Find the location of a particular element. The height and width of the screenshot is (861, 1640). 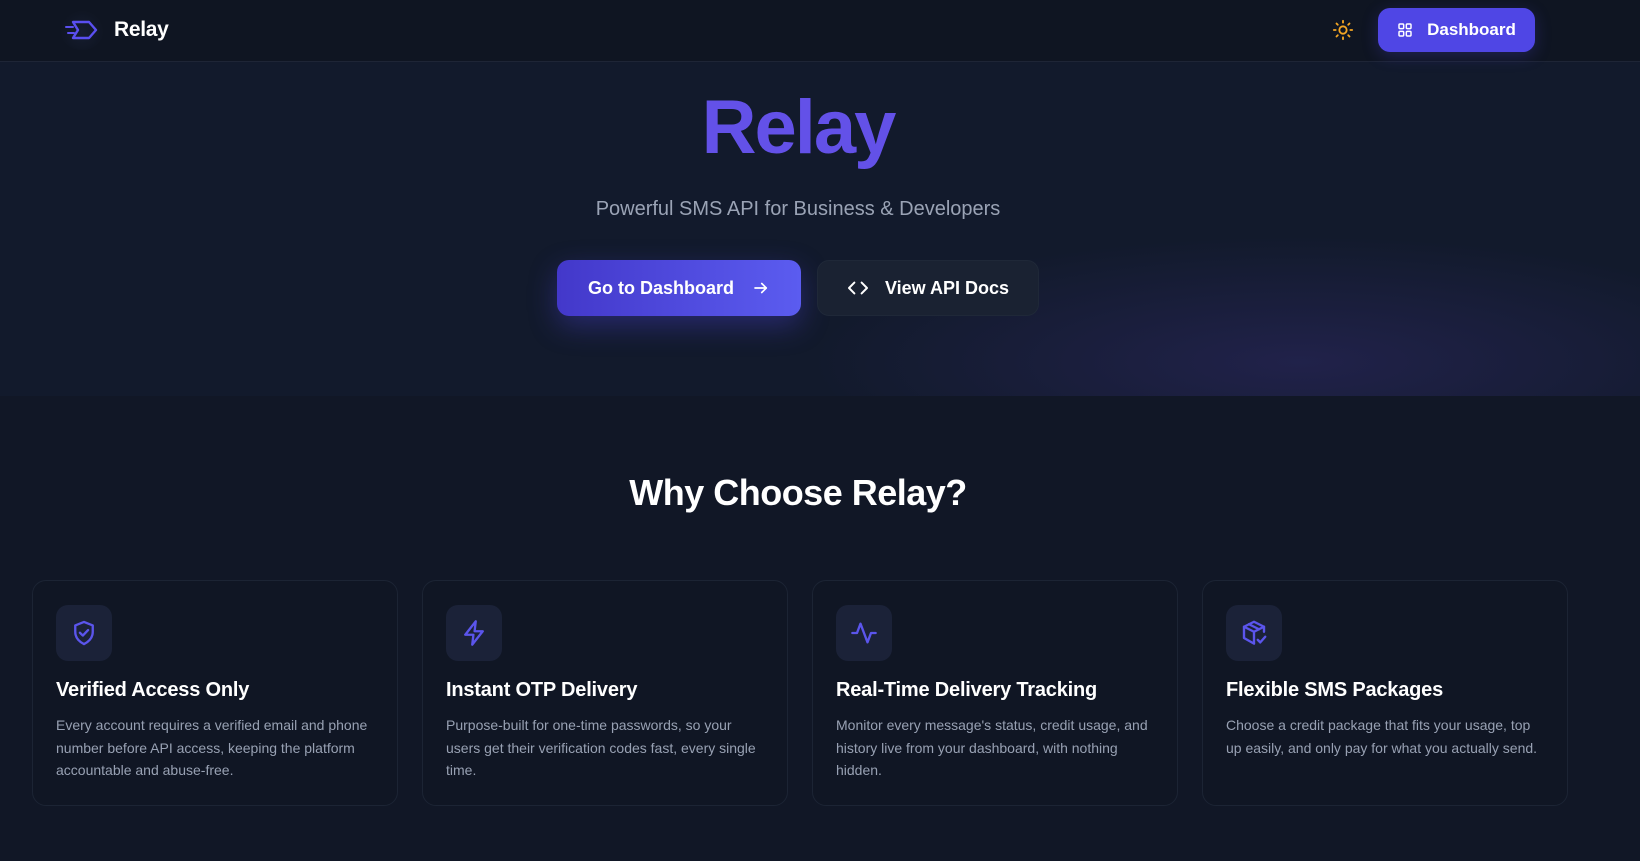

theme-toggle-button is located at coordinates (1343, 30).